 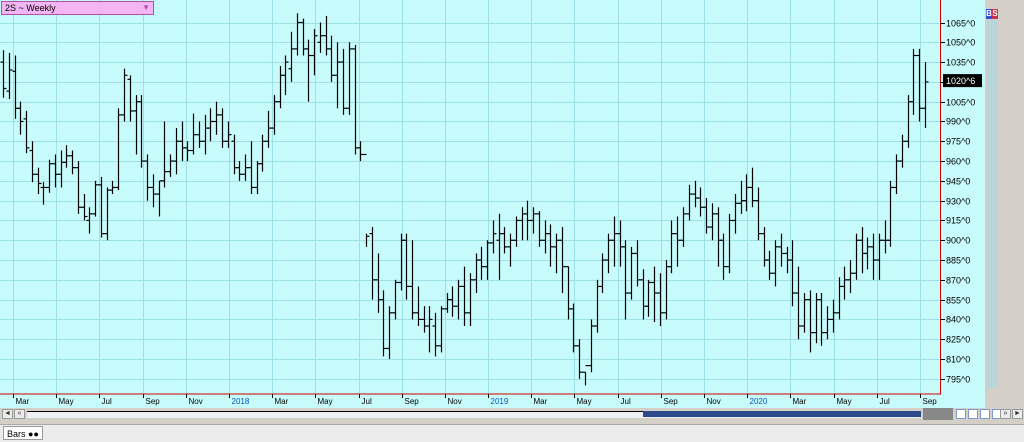 I want to click on scale-scrollbar, so click(x=992, y=204).